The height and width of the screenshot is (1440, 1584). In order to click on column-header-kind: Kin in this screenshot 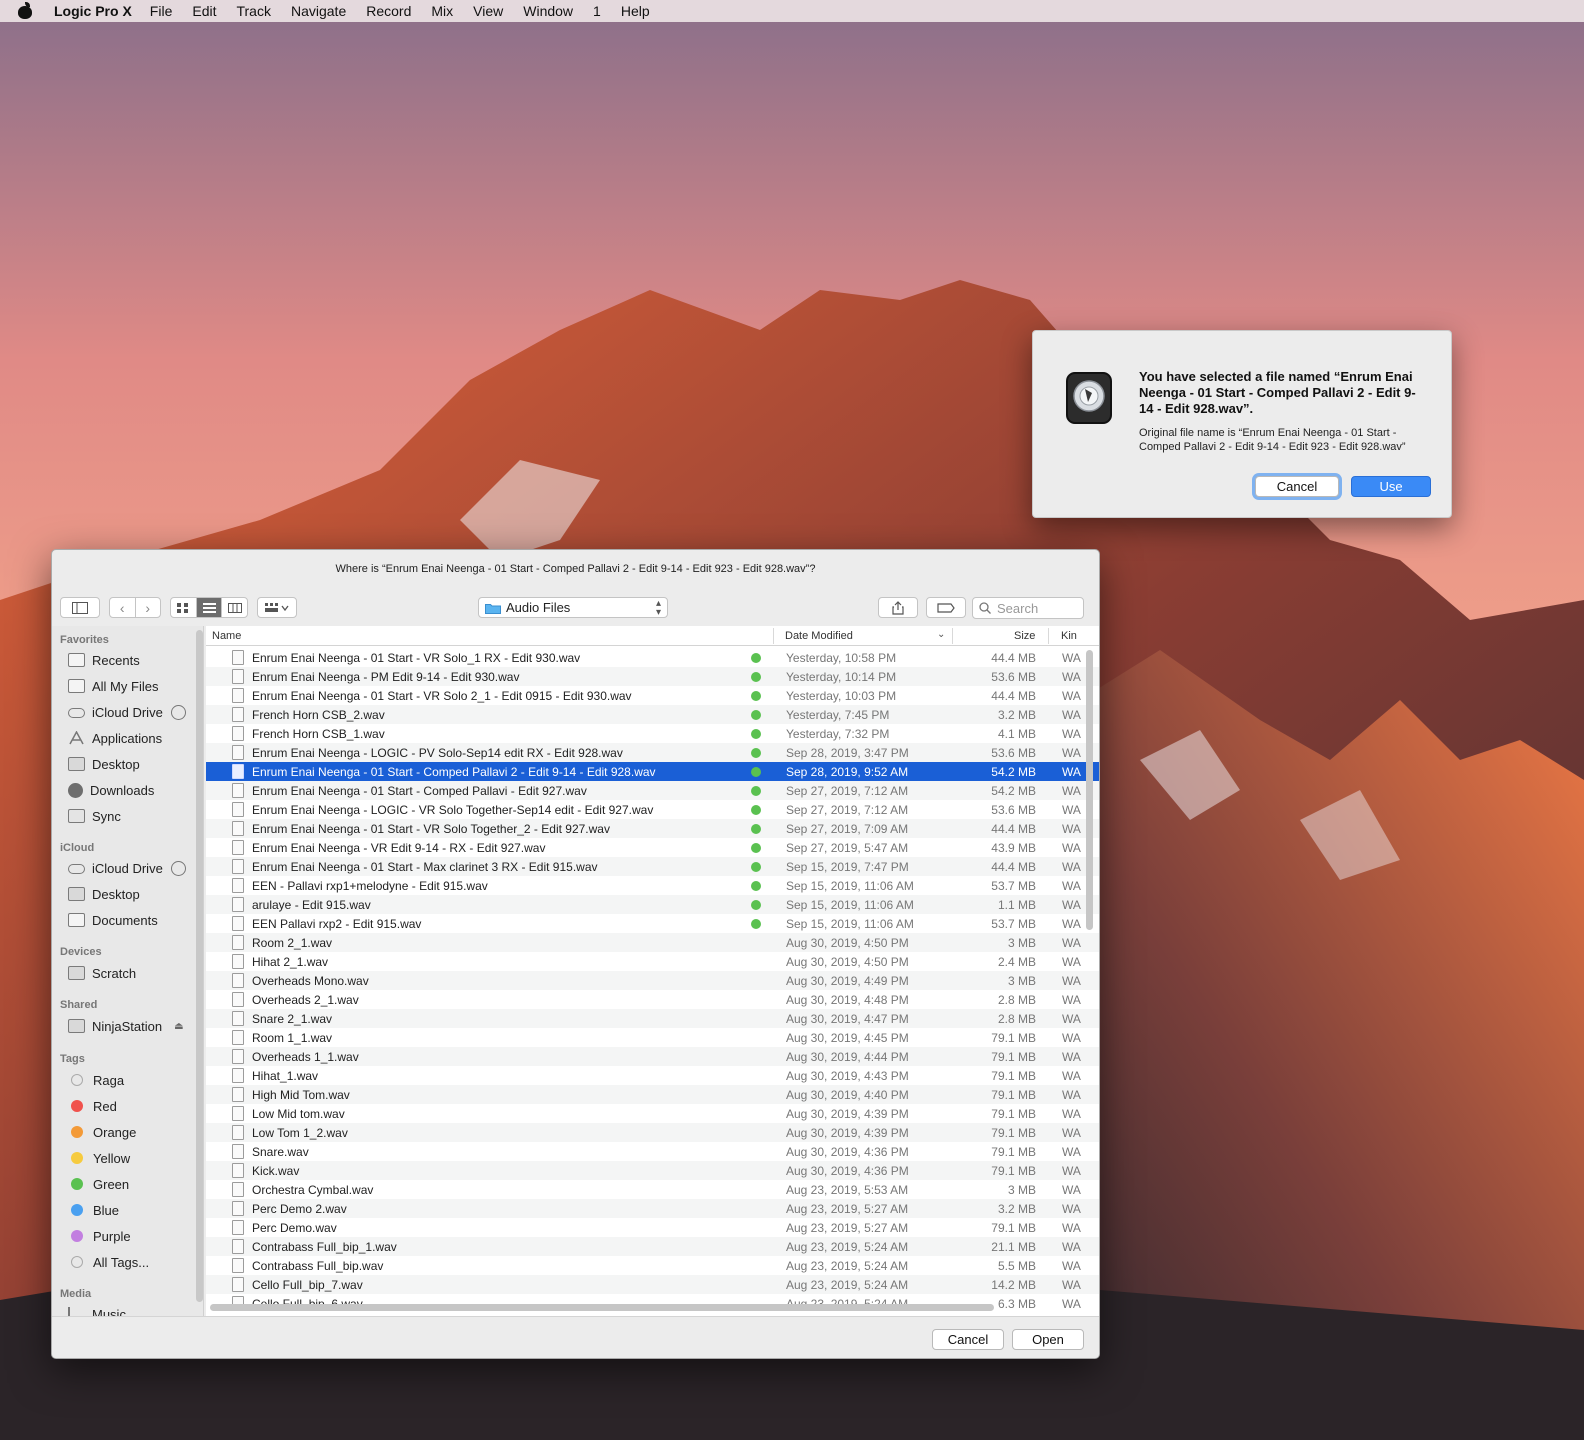, I will do `click(1069, 636)`.